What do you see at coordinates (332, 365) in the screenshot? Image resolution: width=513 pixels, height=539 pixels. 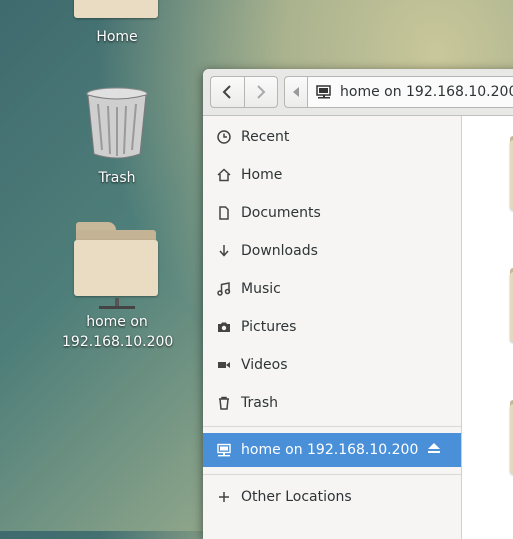 I see `sidebar-item-videos: Videos` at bounding box center [332, 365].